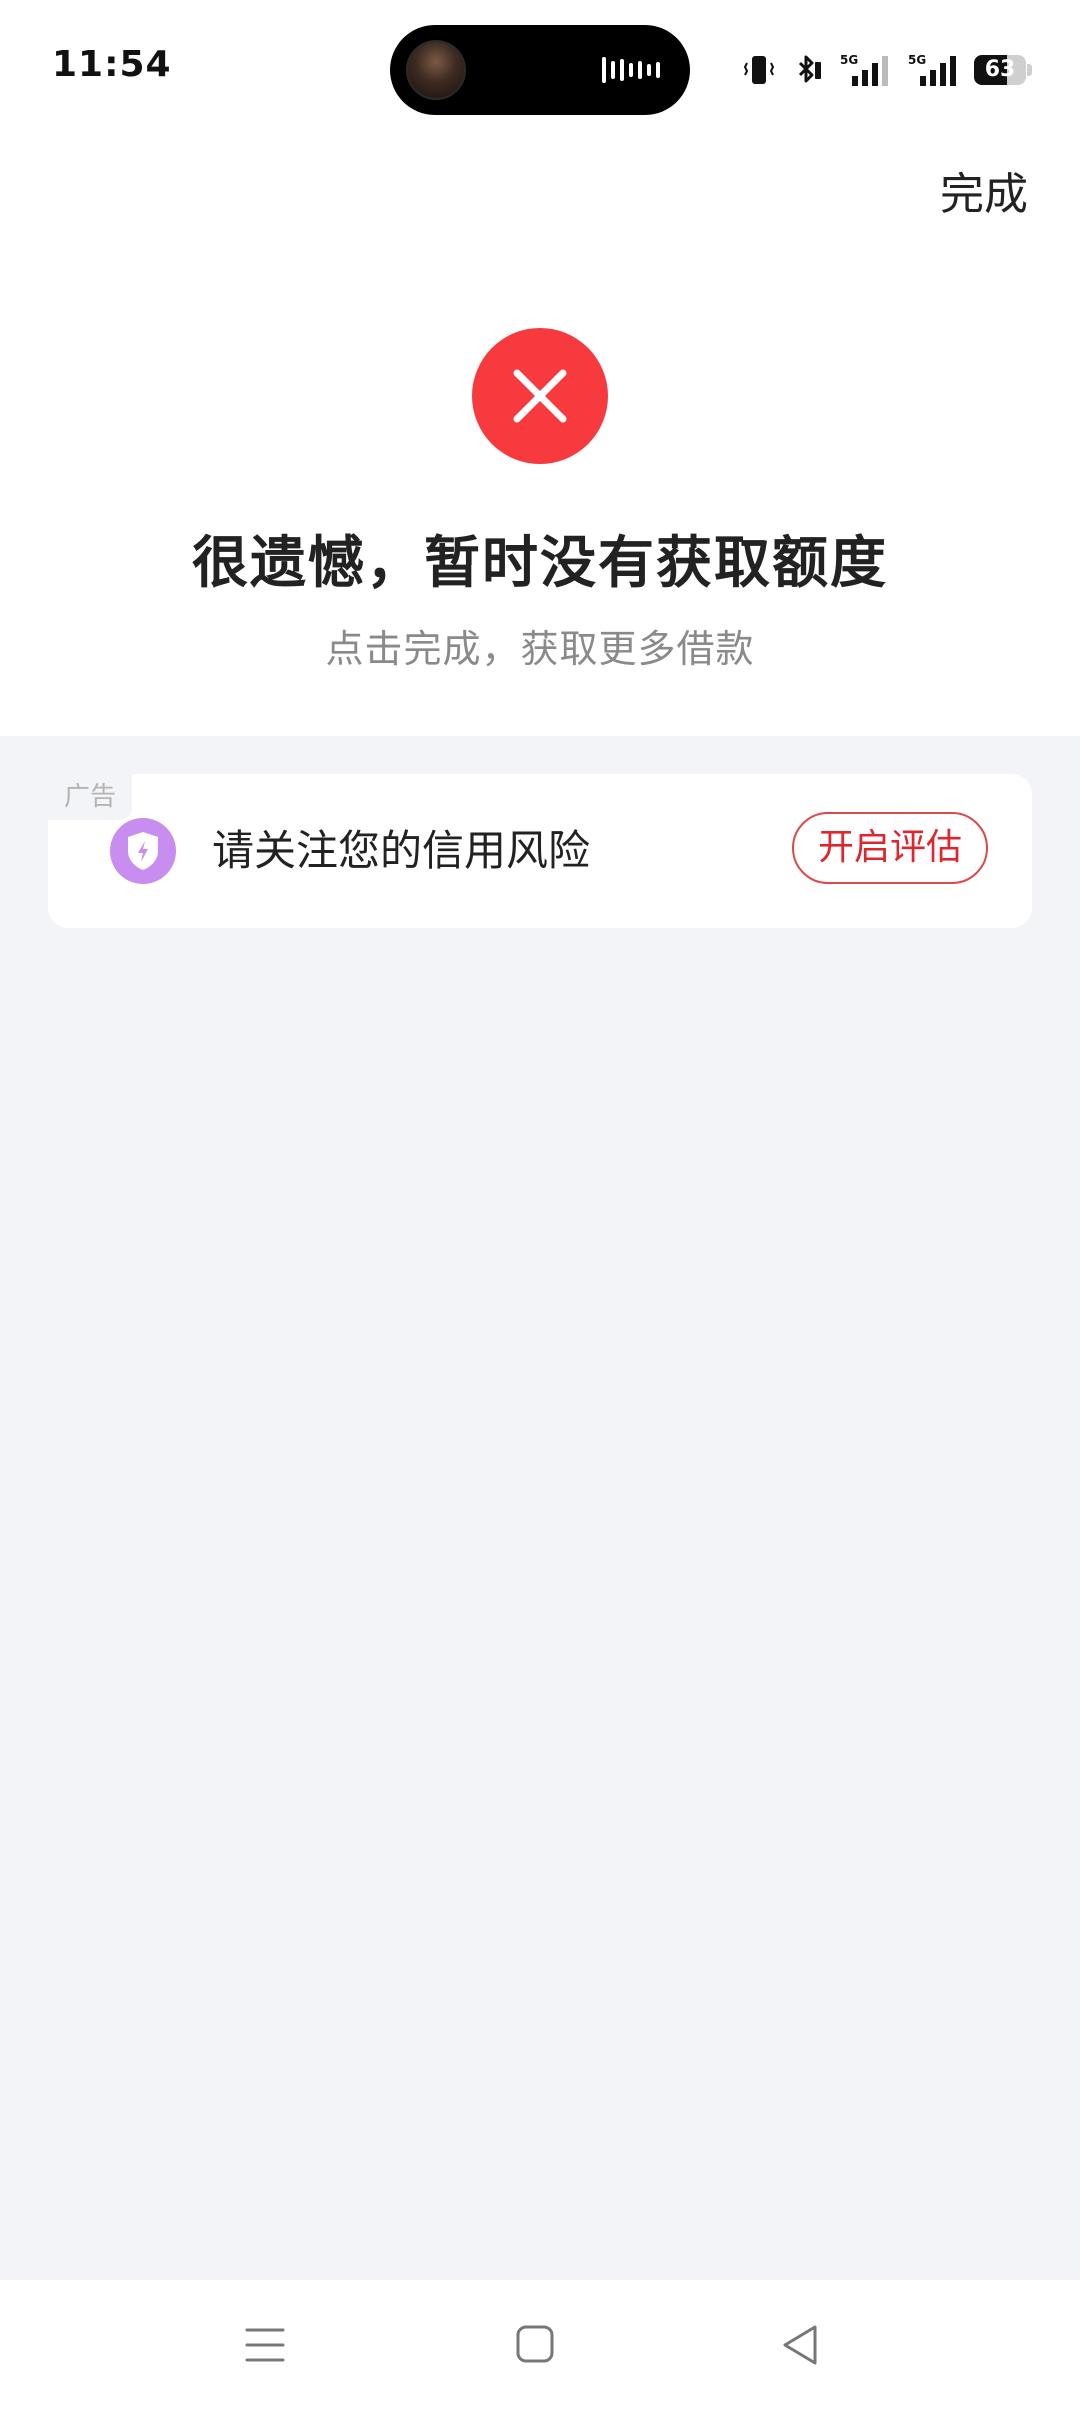 The height and width of the screenshot is (2412, 1080). I want to click on shield-icon, so click(143, 851).